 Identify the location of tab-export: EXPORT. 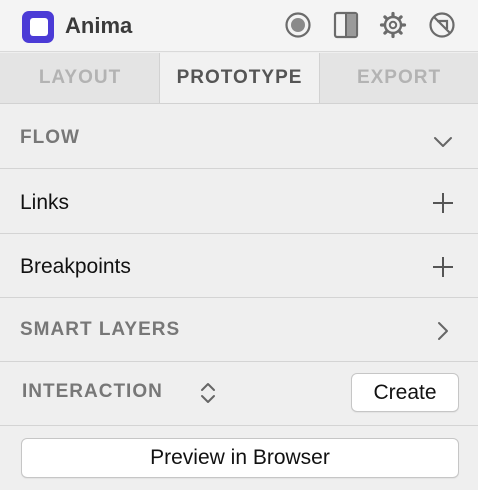
(399, 78).